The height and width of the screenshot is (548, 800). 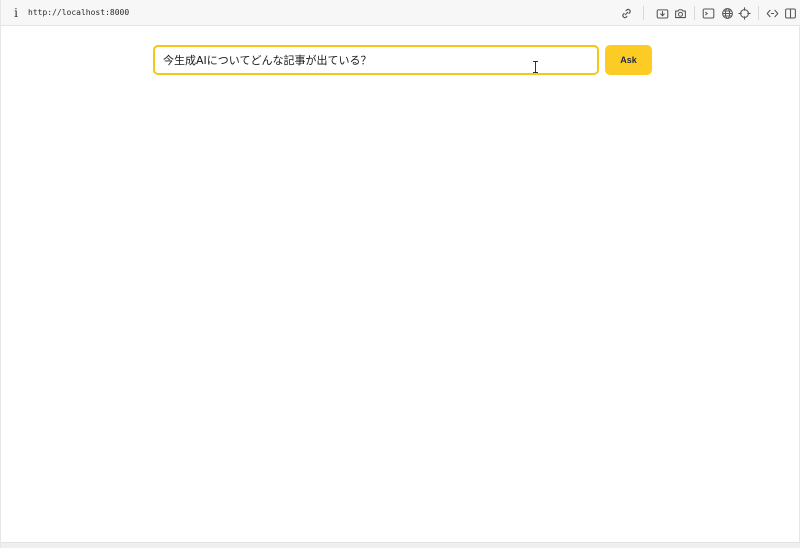 I want to click on camera-icon, so click(x=680, y=13).